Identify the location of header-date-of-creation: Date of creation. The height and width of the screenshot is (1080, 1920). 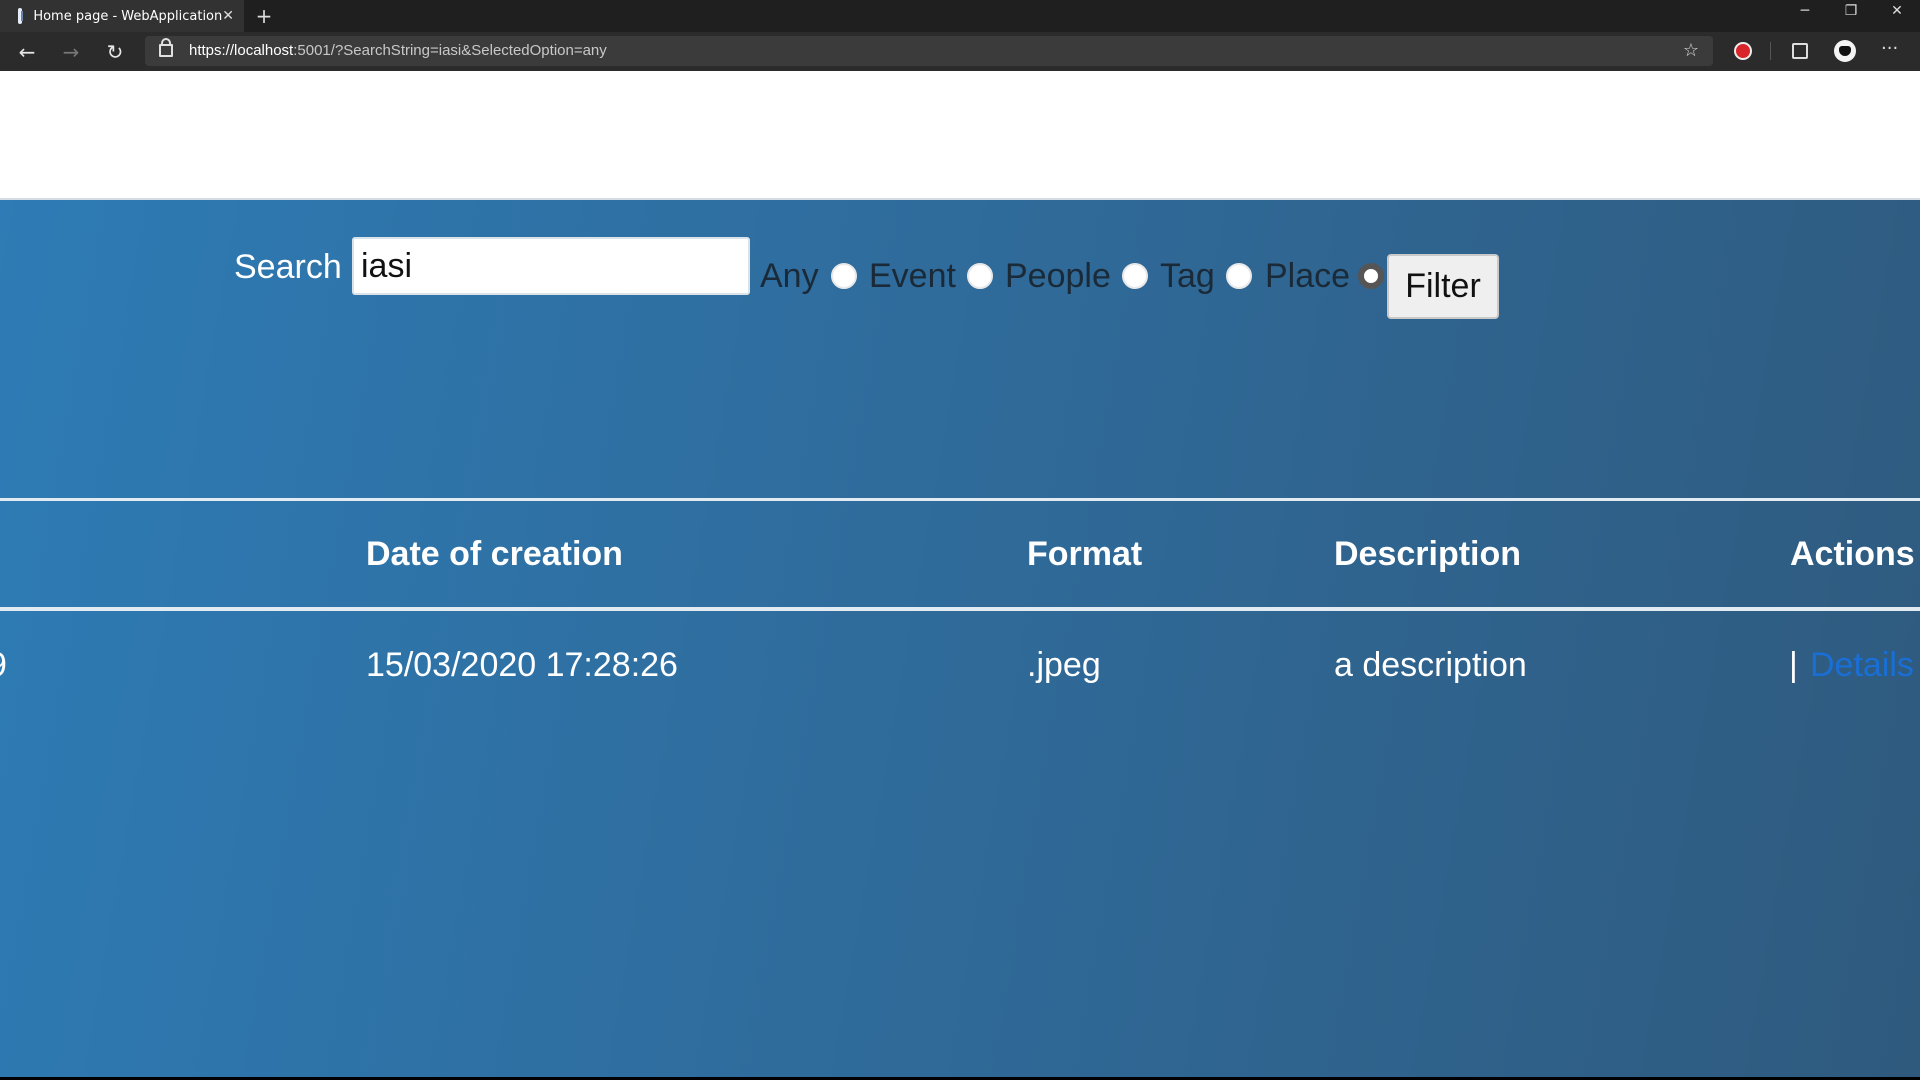
(494, 554).